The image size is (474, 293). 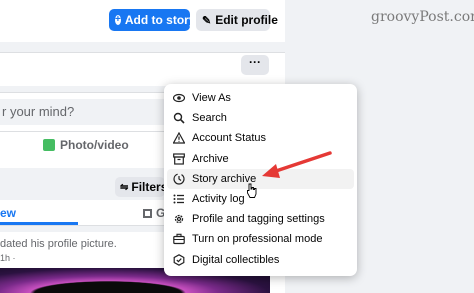 I want to click on menu-item-archive: Archive, so click(x=260, y=159).